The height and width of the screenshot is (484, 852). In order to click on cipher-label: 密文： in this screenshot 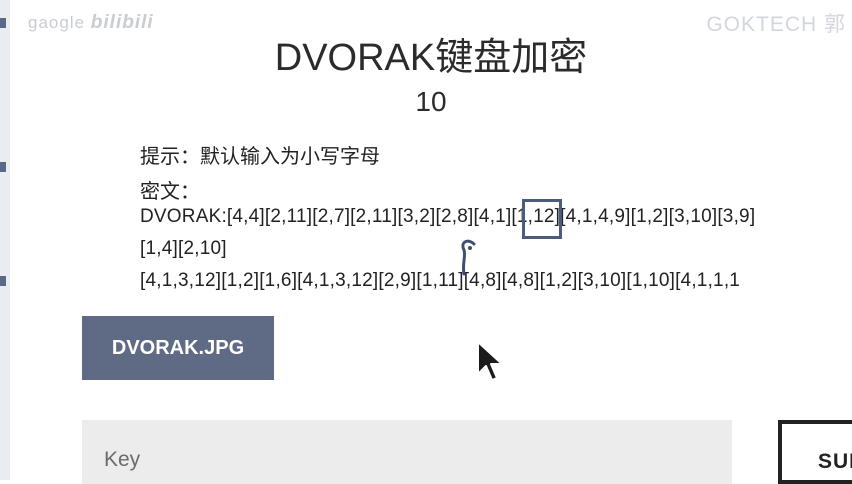, I will do `click(170, 192)`.